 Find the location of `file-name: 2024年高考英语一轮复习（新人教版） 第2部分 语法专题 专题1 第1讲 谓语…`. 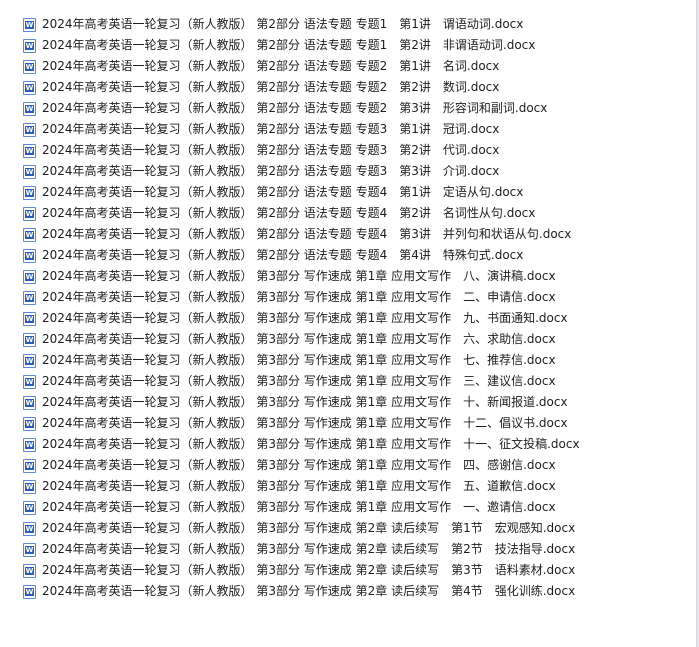

file-name: 2024年高考英语一轮复习（新人教版） 第2部分 语法专题 专题1 第1讲 谓语… is located at coordinates (283, 24).